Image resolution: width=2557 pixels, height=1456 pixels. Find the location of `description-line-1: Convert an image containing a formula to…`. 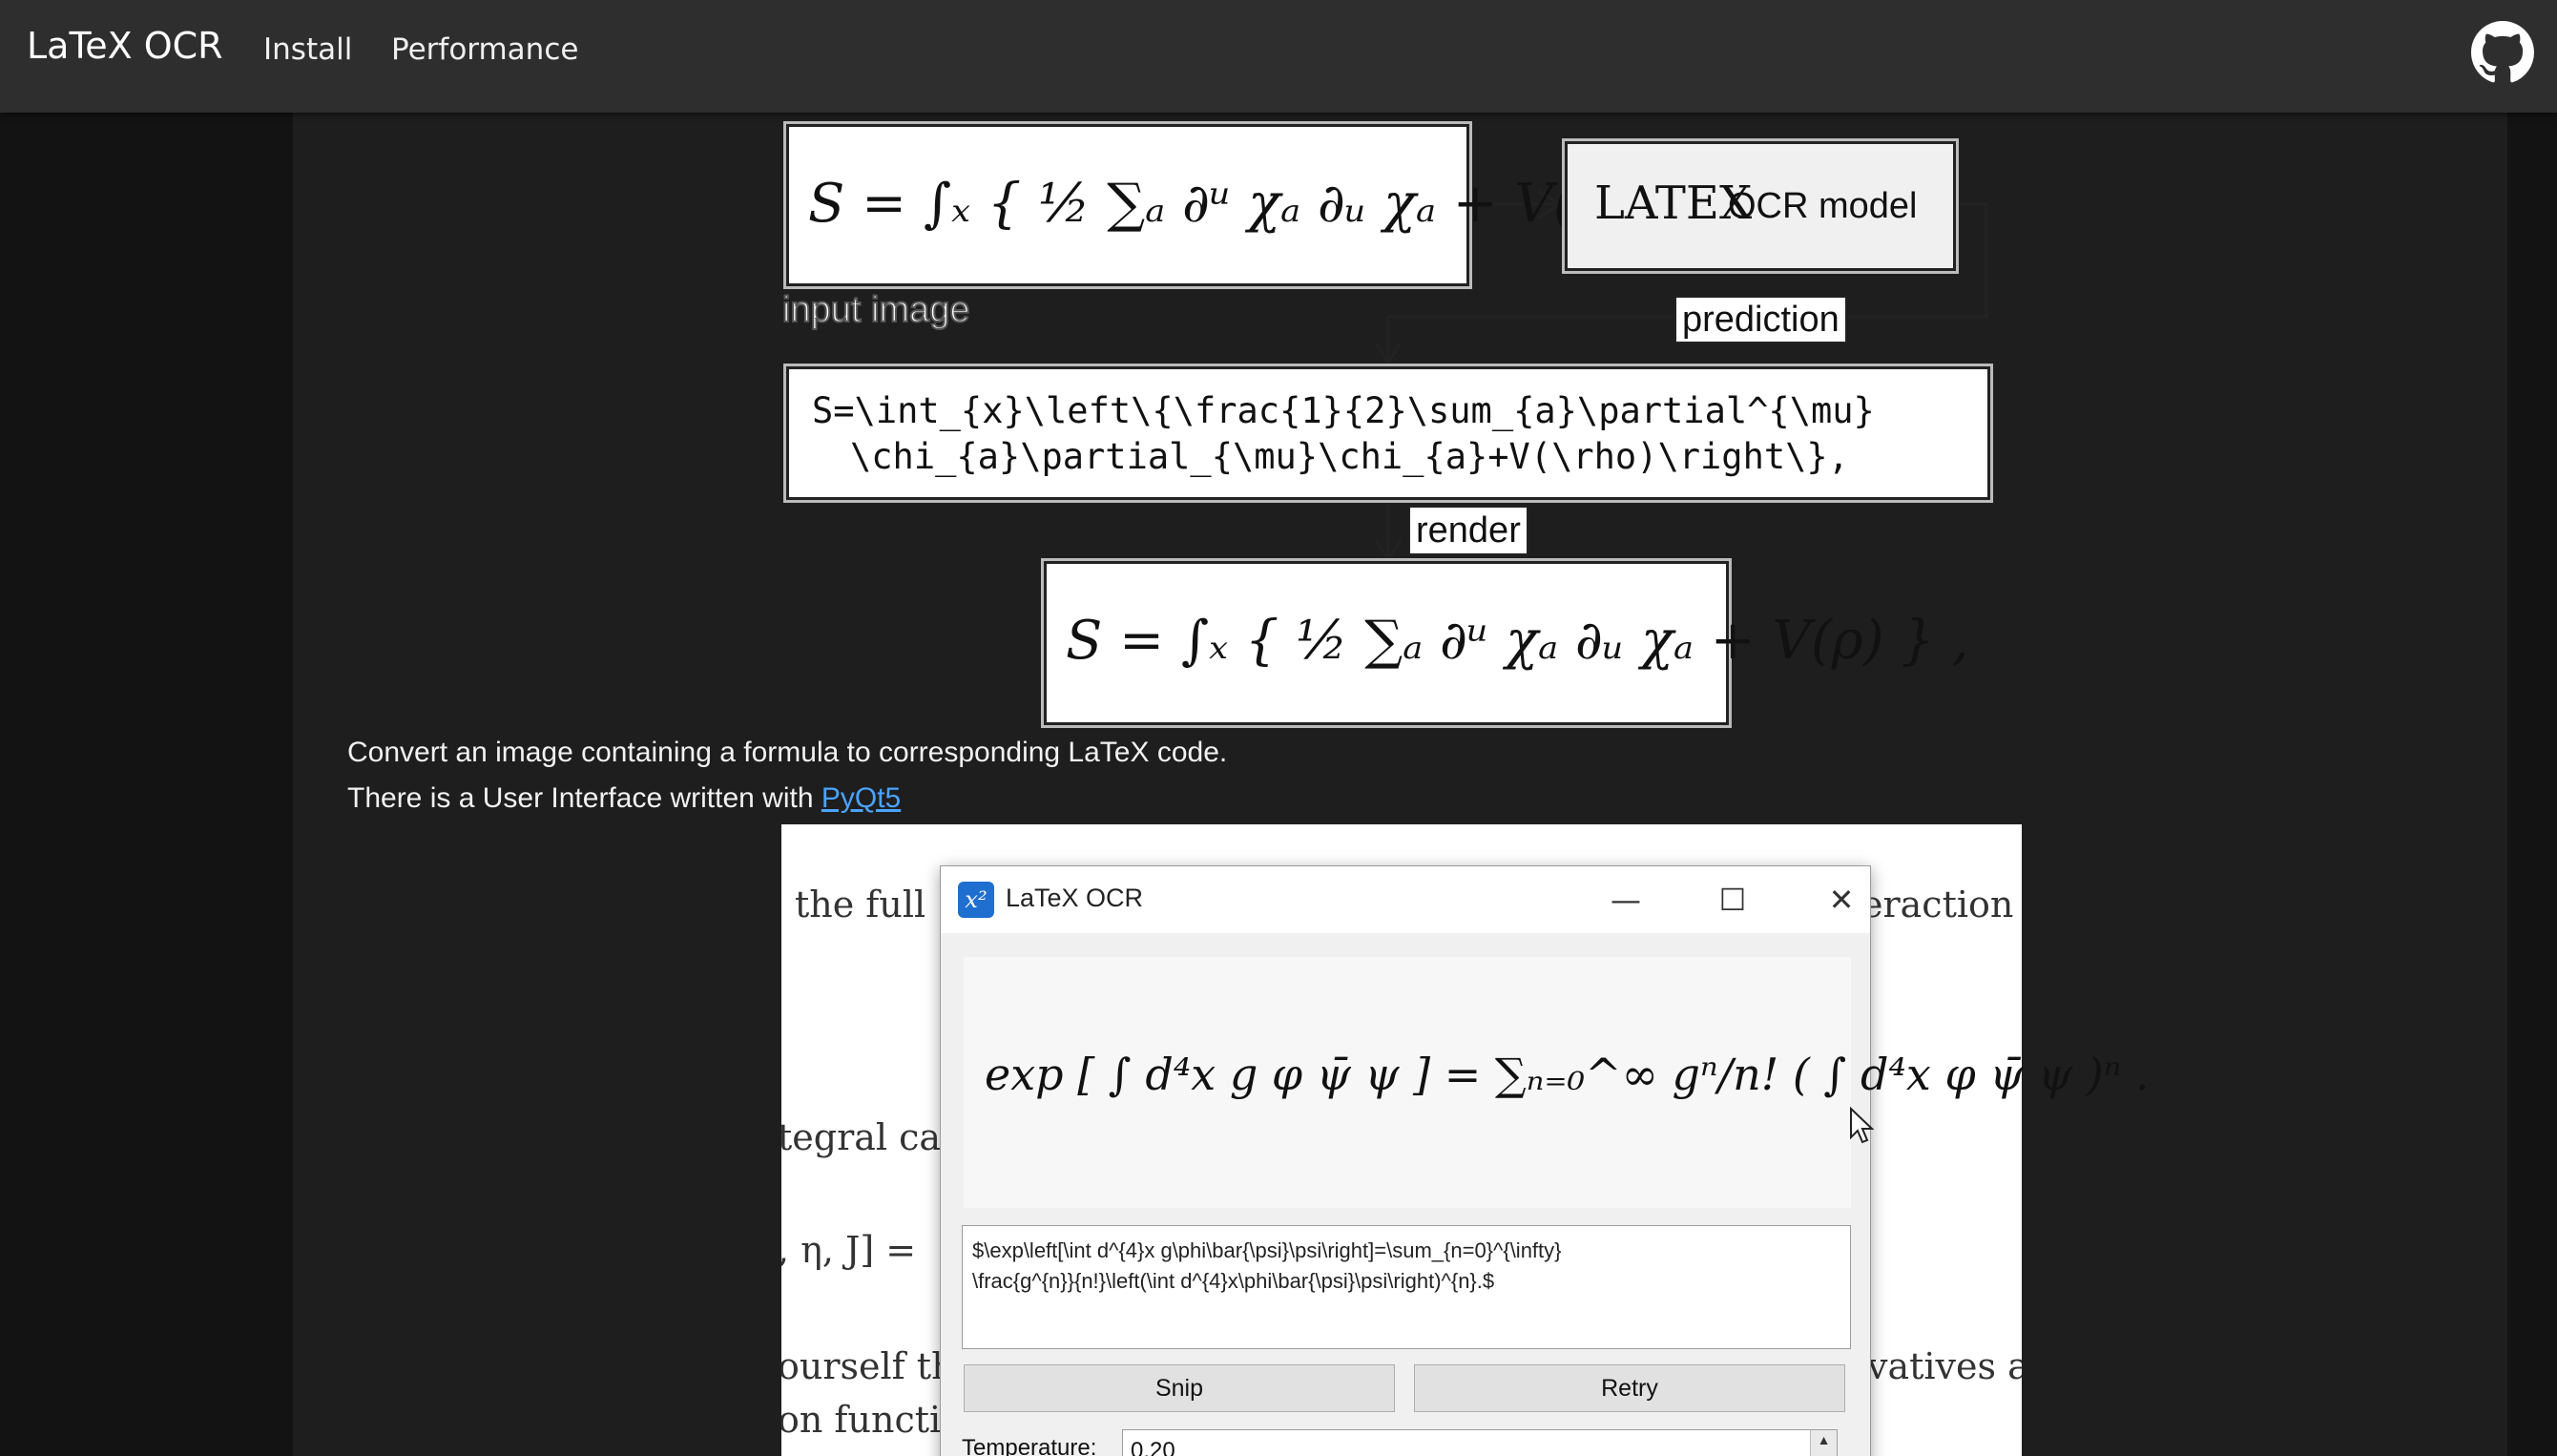

description-line-1: Convert an image containing a formula to… is located at coordinates (787, 753).